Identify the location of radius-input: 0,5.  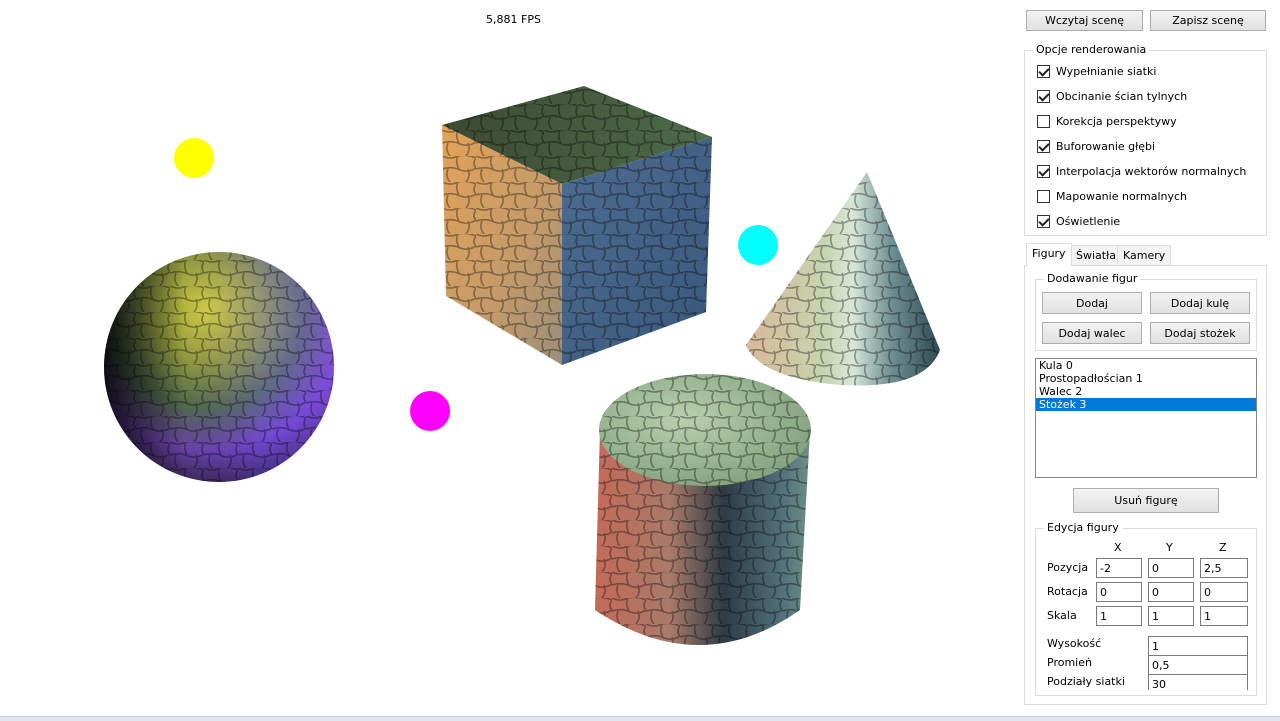
(1198, 665).